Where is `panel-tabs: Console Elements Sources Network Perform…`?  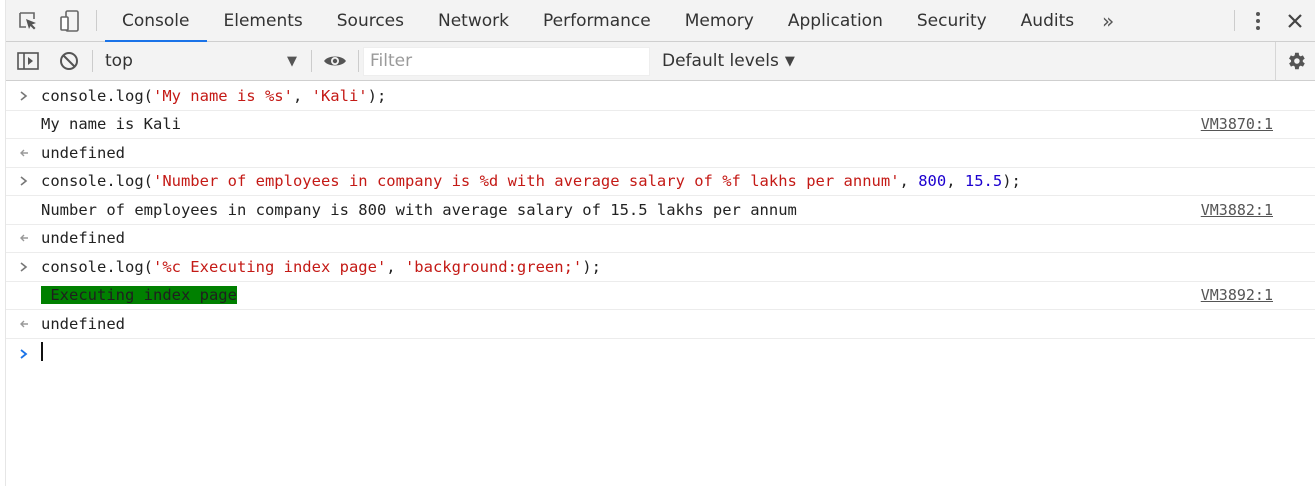
panel-tabs: Console Elements Sources Network Perform… is located at coordinates (598, 21).